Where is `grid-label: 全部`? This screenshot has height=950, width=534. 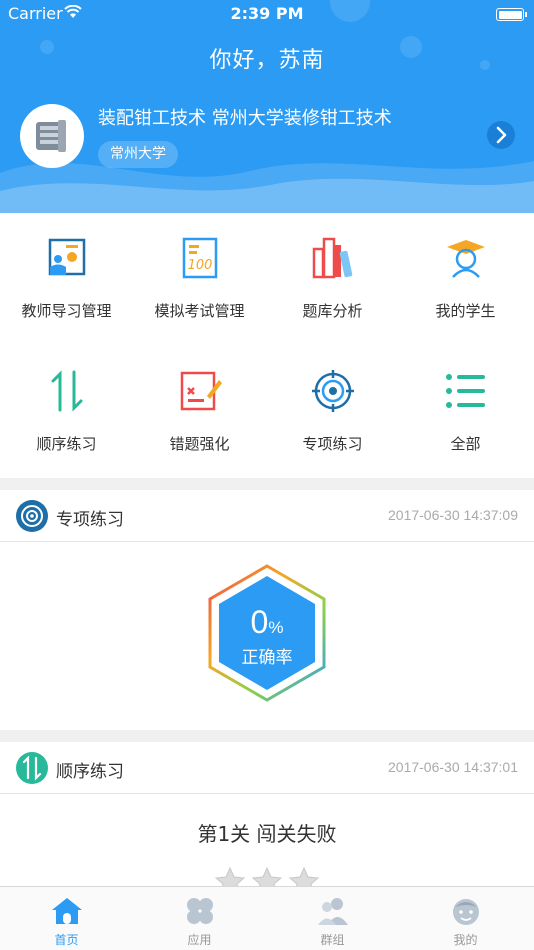 grid-label: 全部 is located at coordinates (465, 444).